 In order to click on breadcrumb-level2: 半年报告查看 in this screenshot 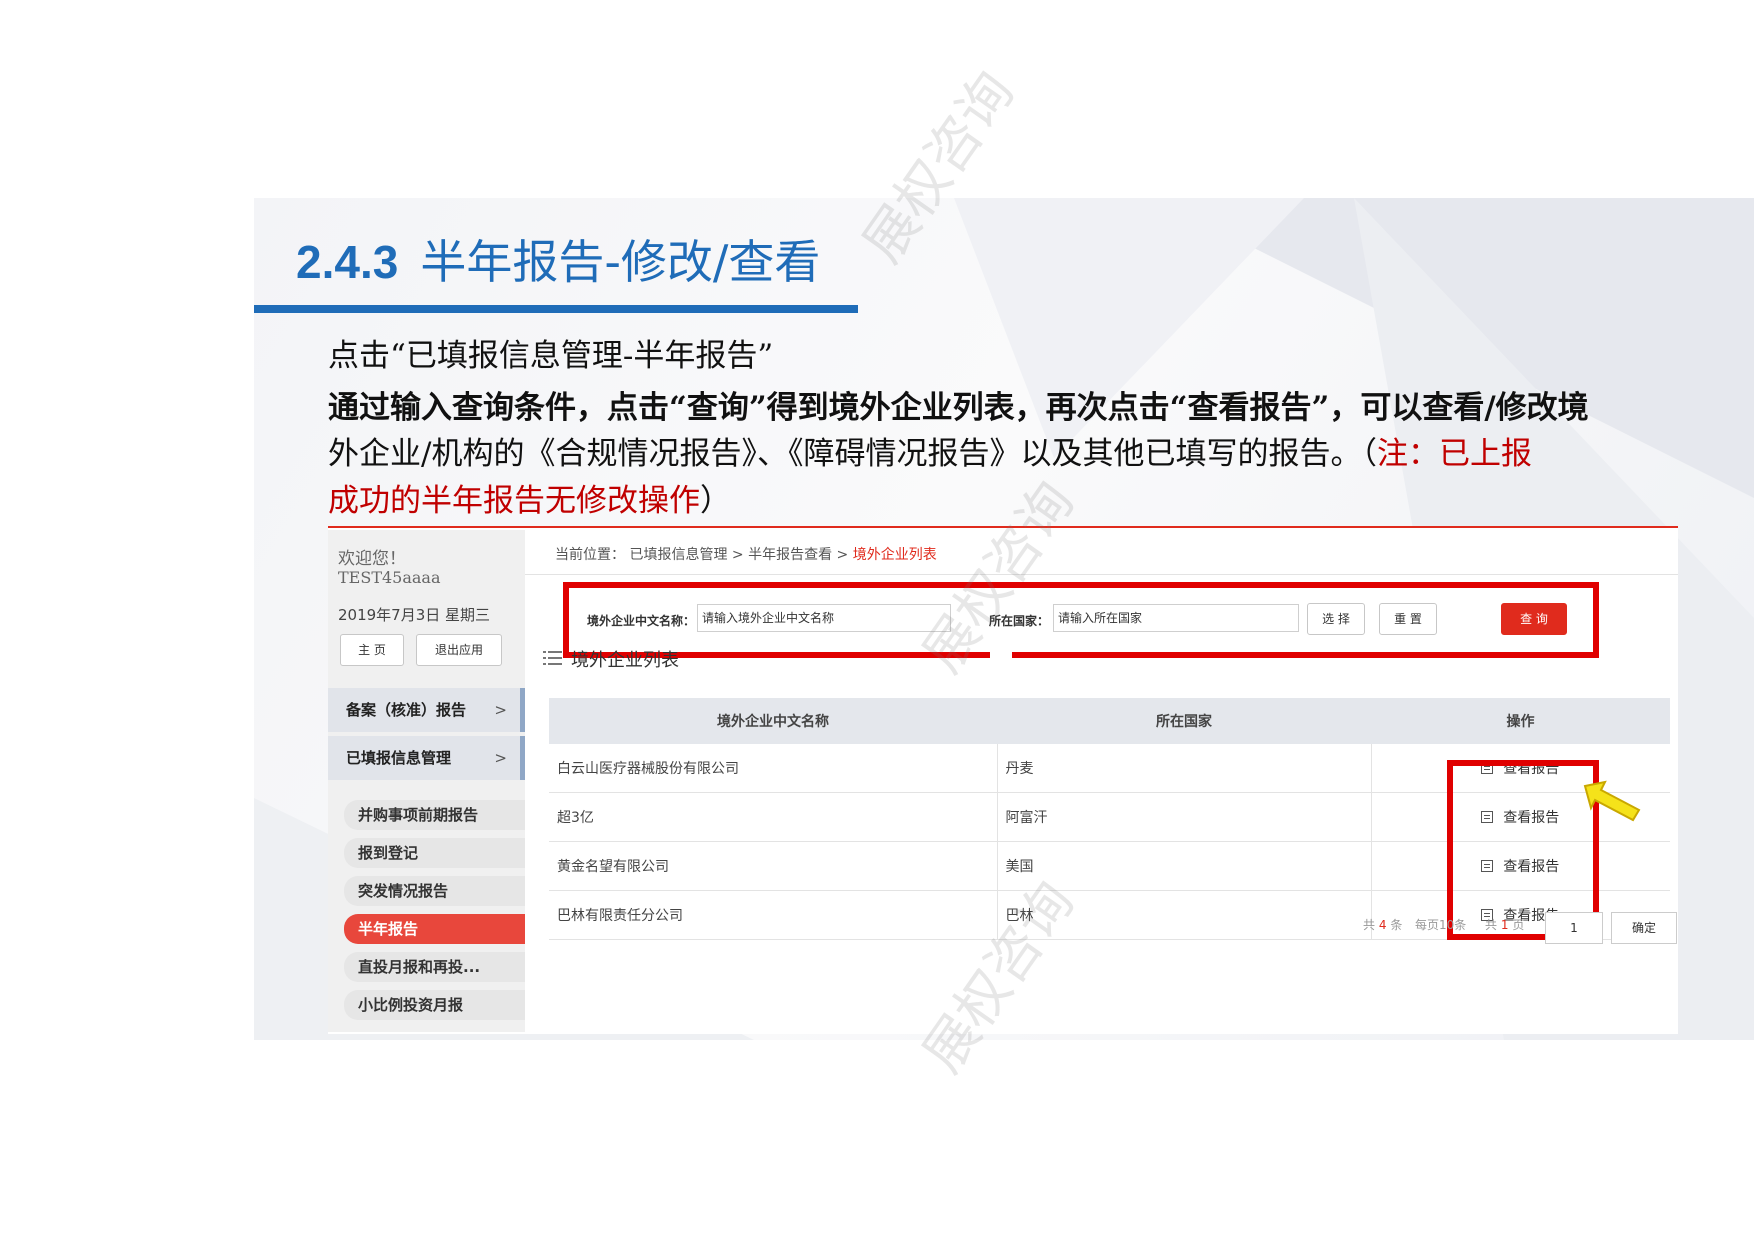, I will do `click(790, 555)`.